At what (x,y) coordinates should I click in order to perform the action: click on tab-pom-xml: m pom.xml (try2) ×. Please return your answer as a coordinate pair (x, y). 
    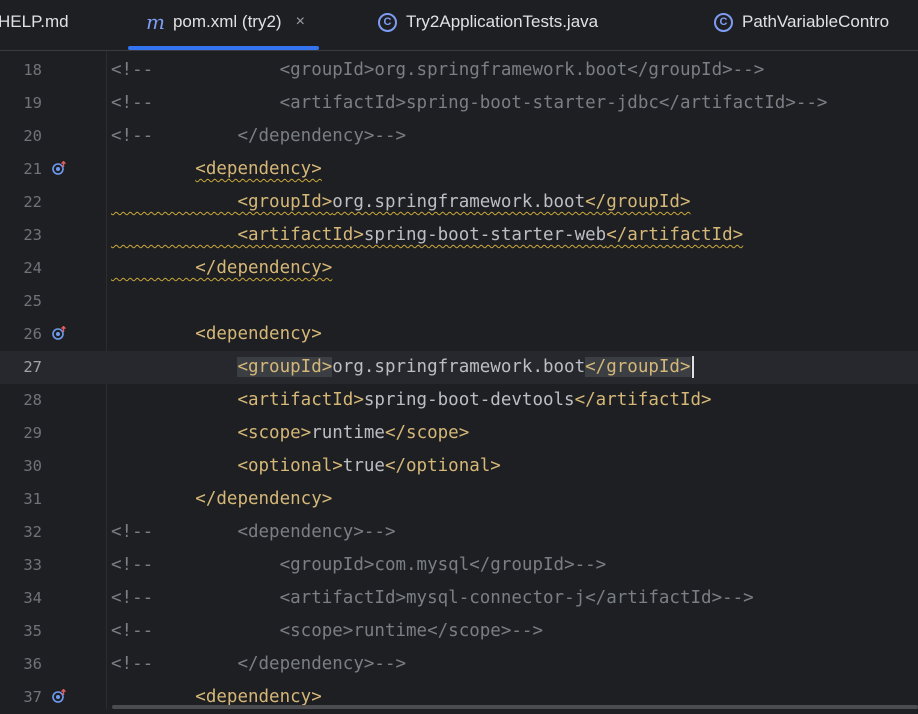
    Looking at the image, I should click on (223, 25).